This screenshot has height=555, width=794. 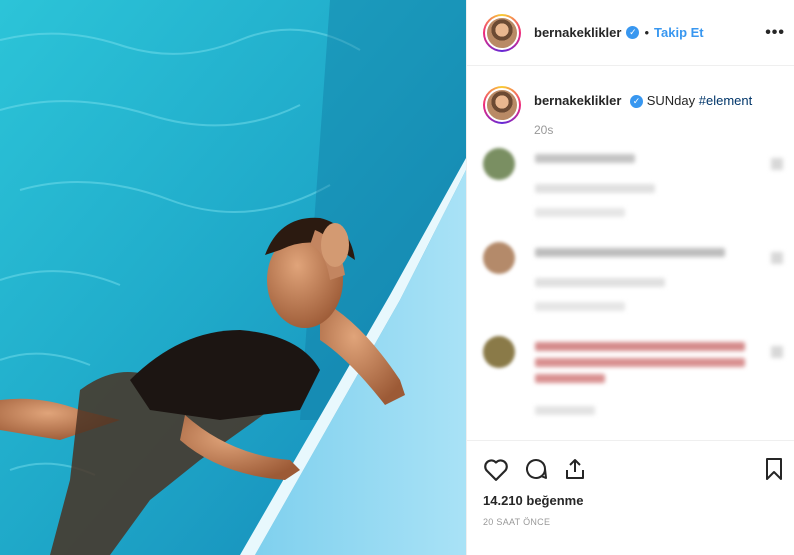 I want to click on caption-row: bernakeklikler ✓ SUNday #element, so click(x=633, y=105).